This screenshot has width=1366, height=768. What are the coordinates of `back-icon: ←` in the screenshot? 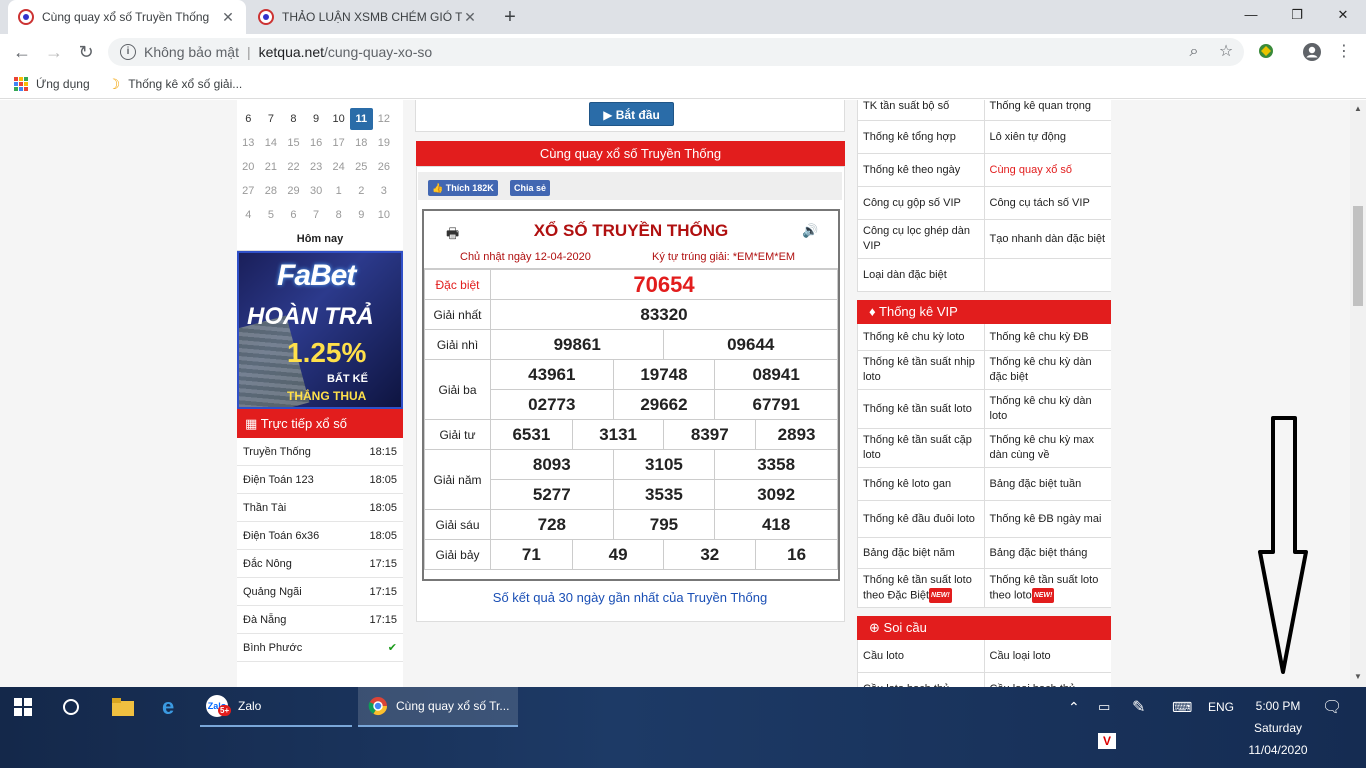 It's located at (22, 52).